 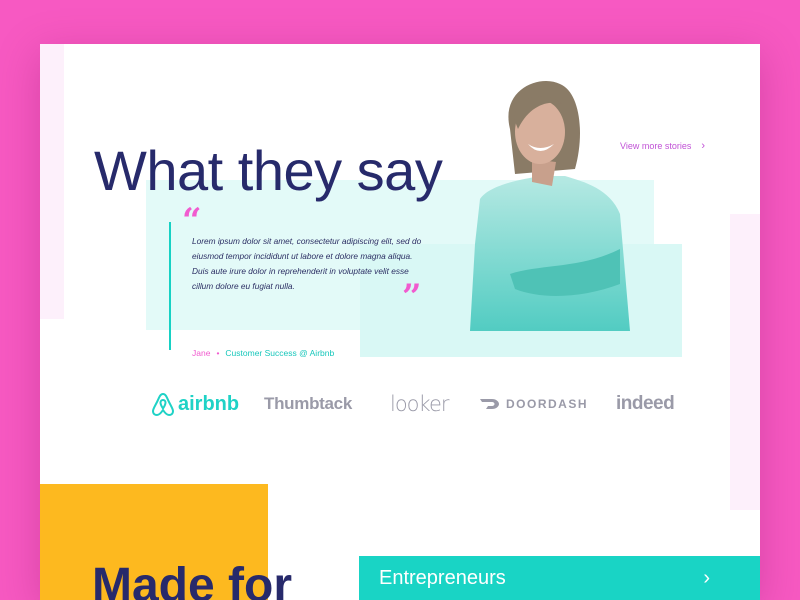 I want to click on author-name: Jane, so click(x=201, y=353).